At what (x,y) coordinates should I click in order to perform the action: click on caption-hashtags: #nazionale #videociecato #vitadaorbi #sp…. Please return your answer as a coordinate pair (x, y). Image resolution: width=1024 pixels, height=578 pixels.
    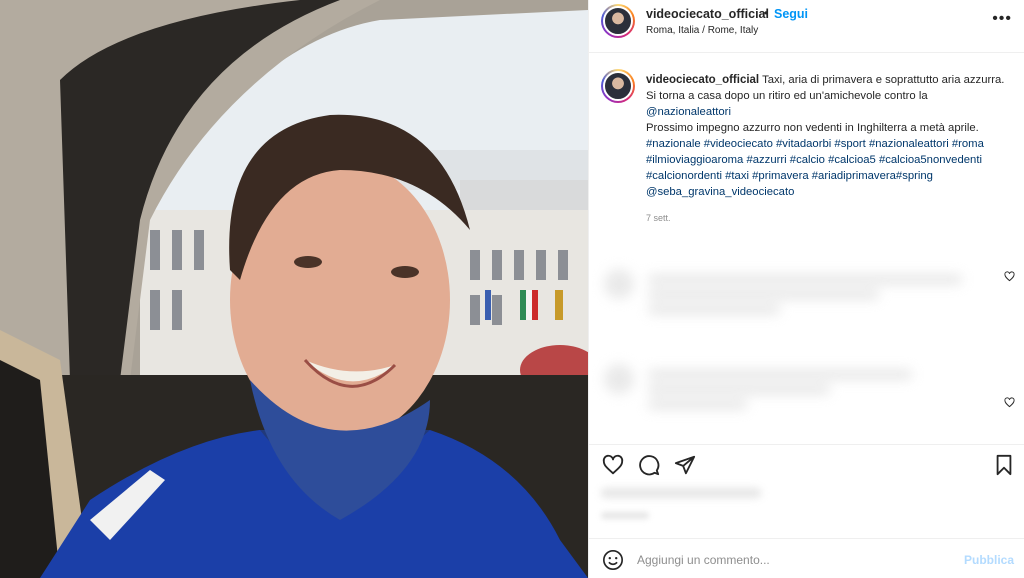
    Looking at the image, I should click on (815, 160).